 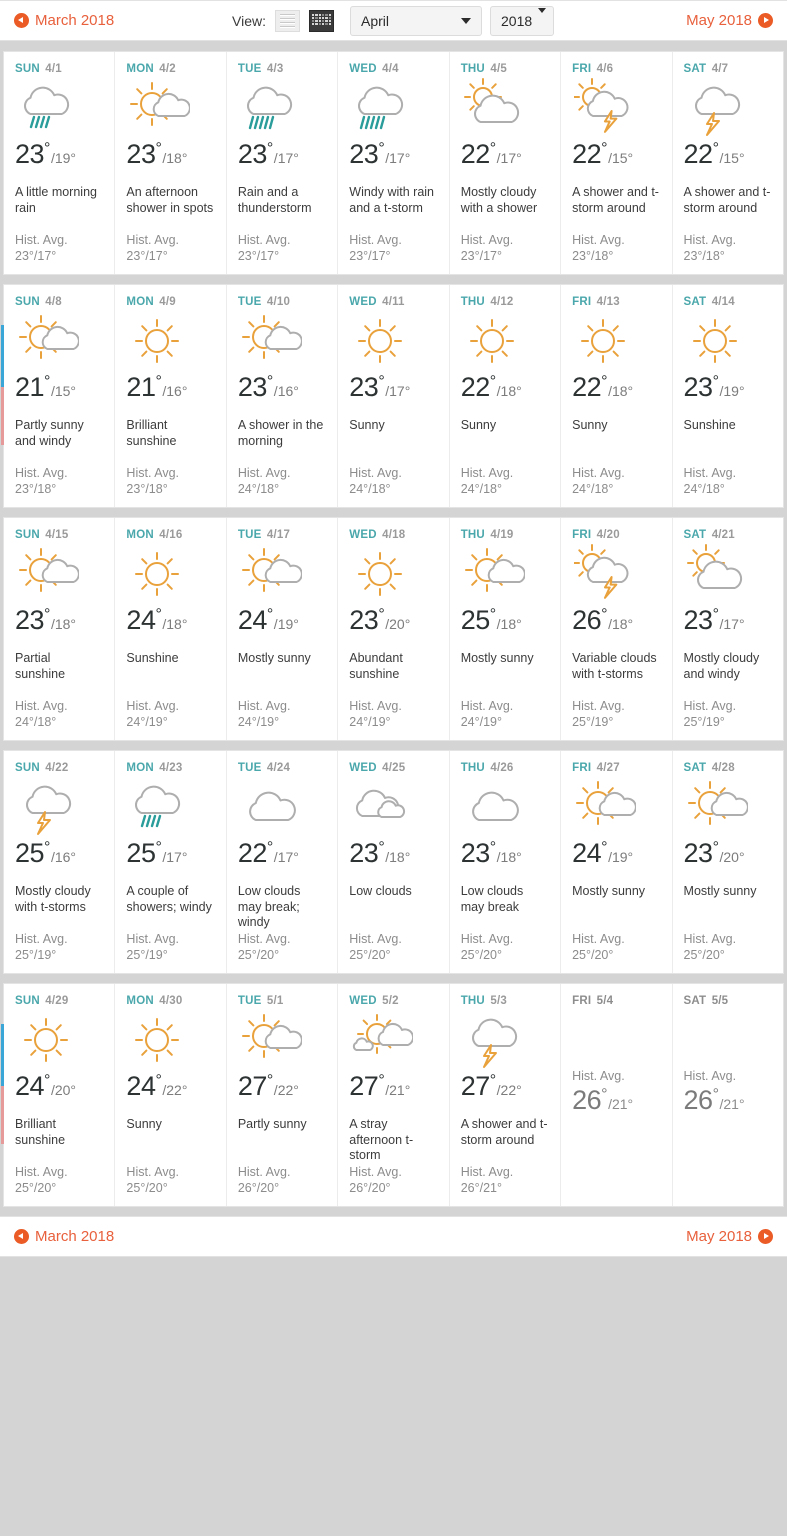 I want to click on hist-high-temperature: 26°, so click(x=590, y=1100).